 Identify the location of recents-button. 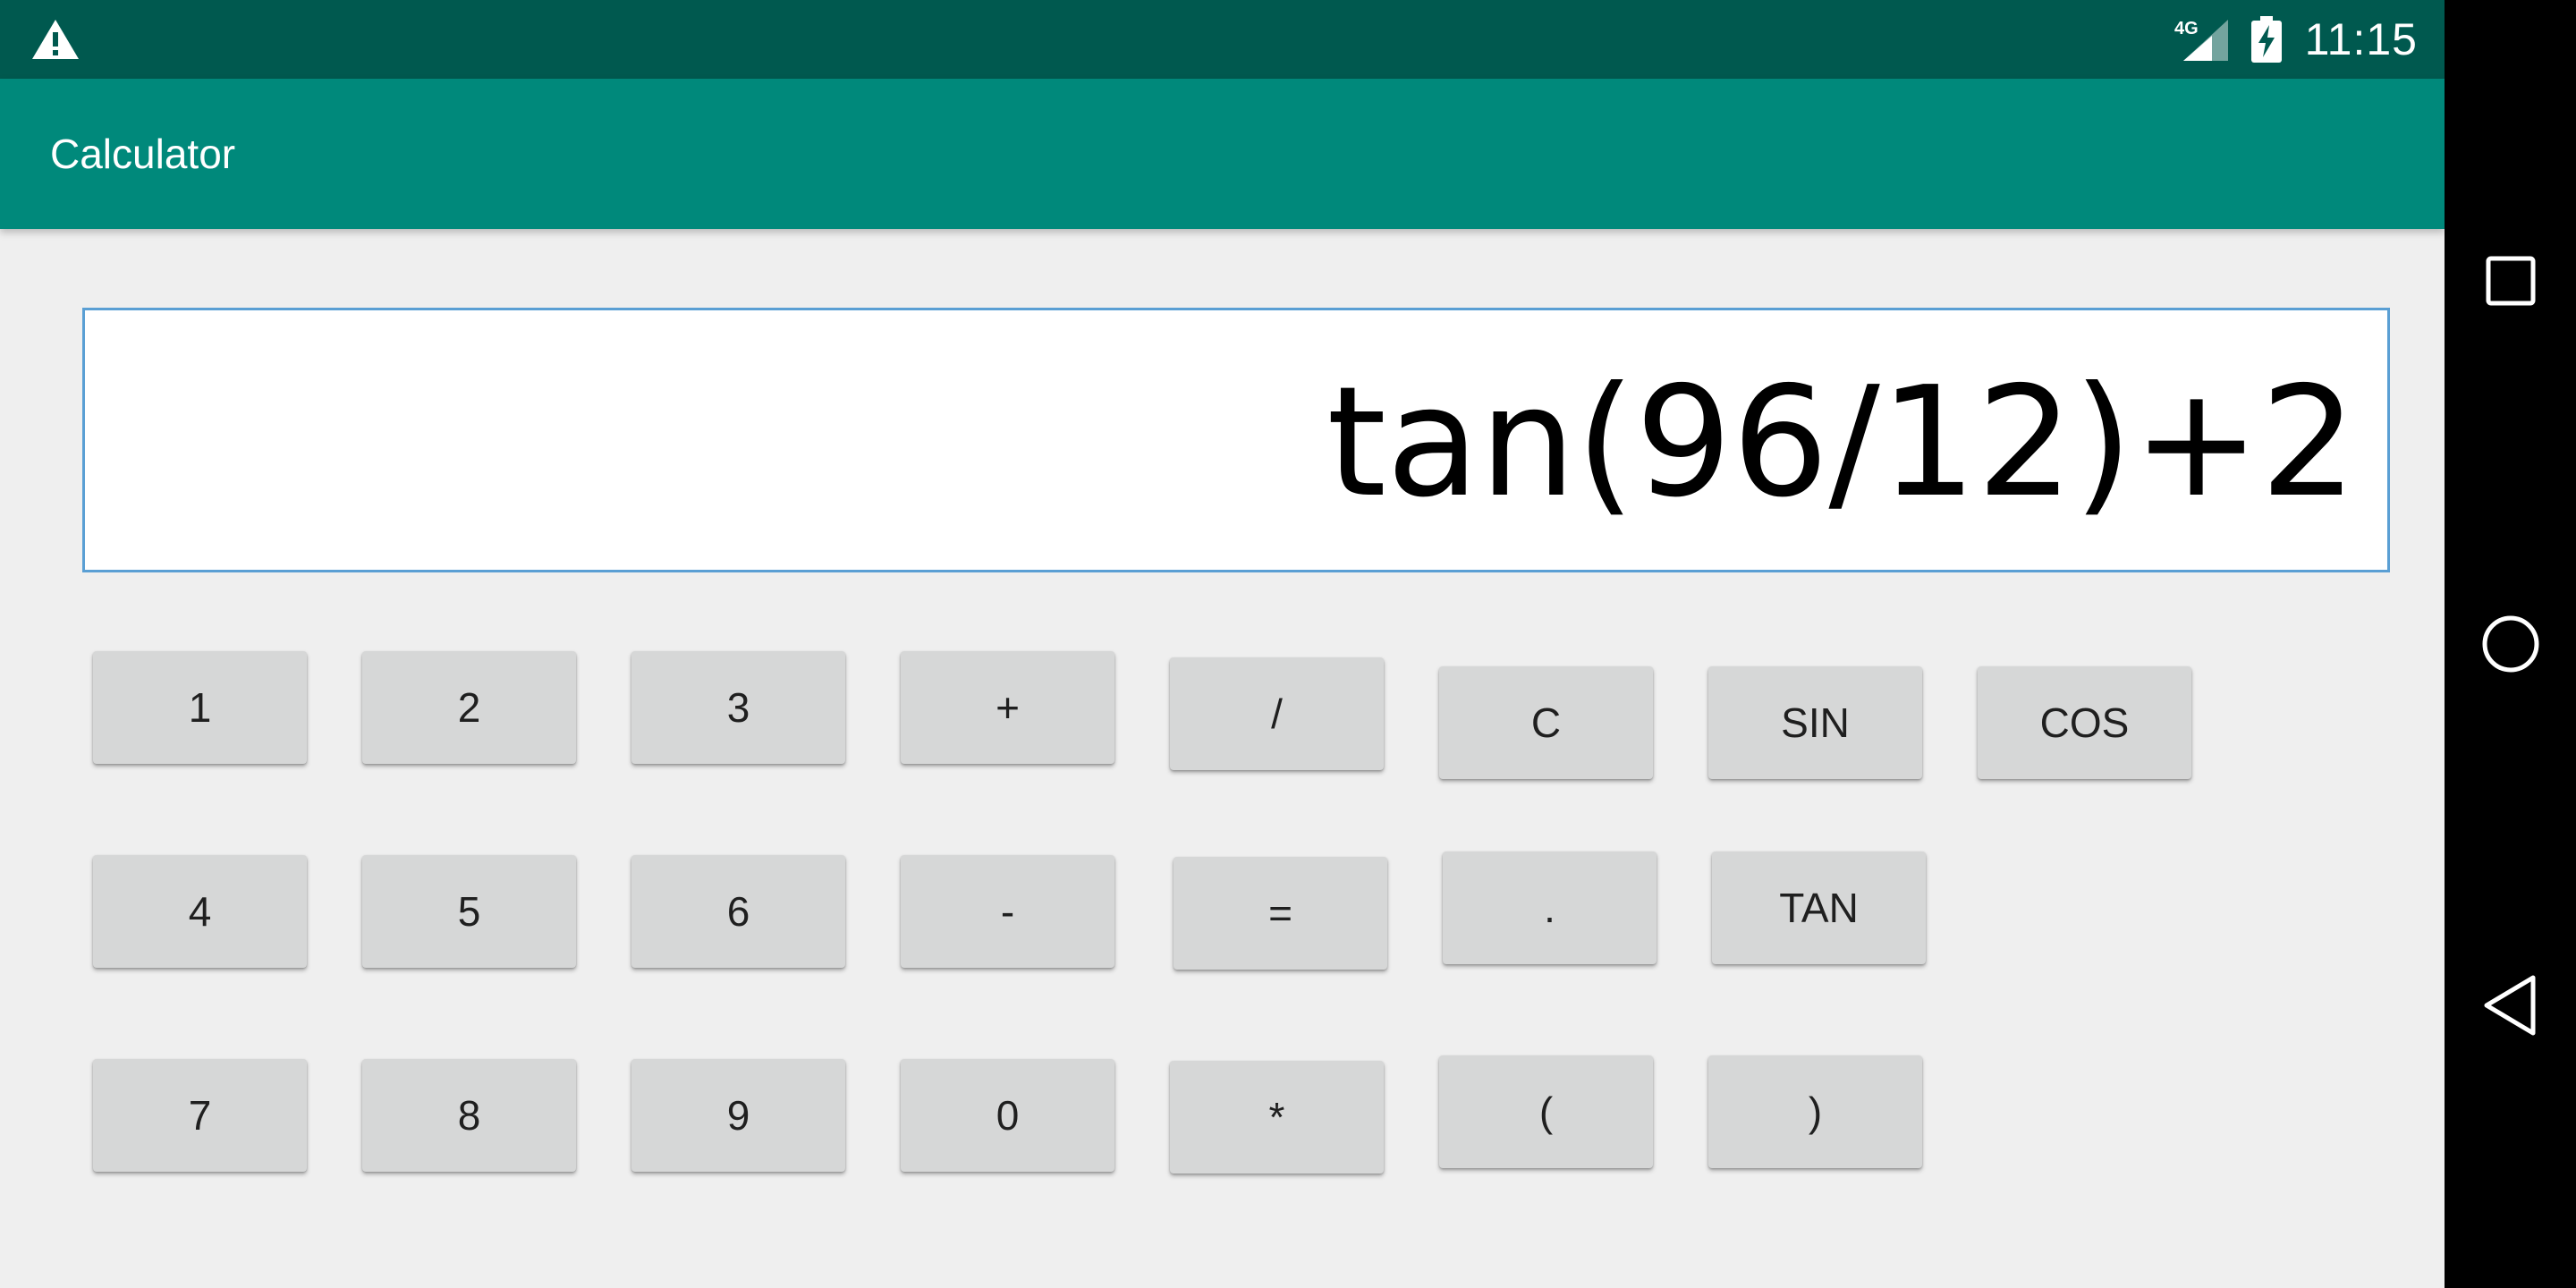
(2510, 281).